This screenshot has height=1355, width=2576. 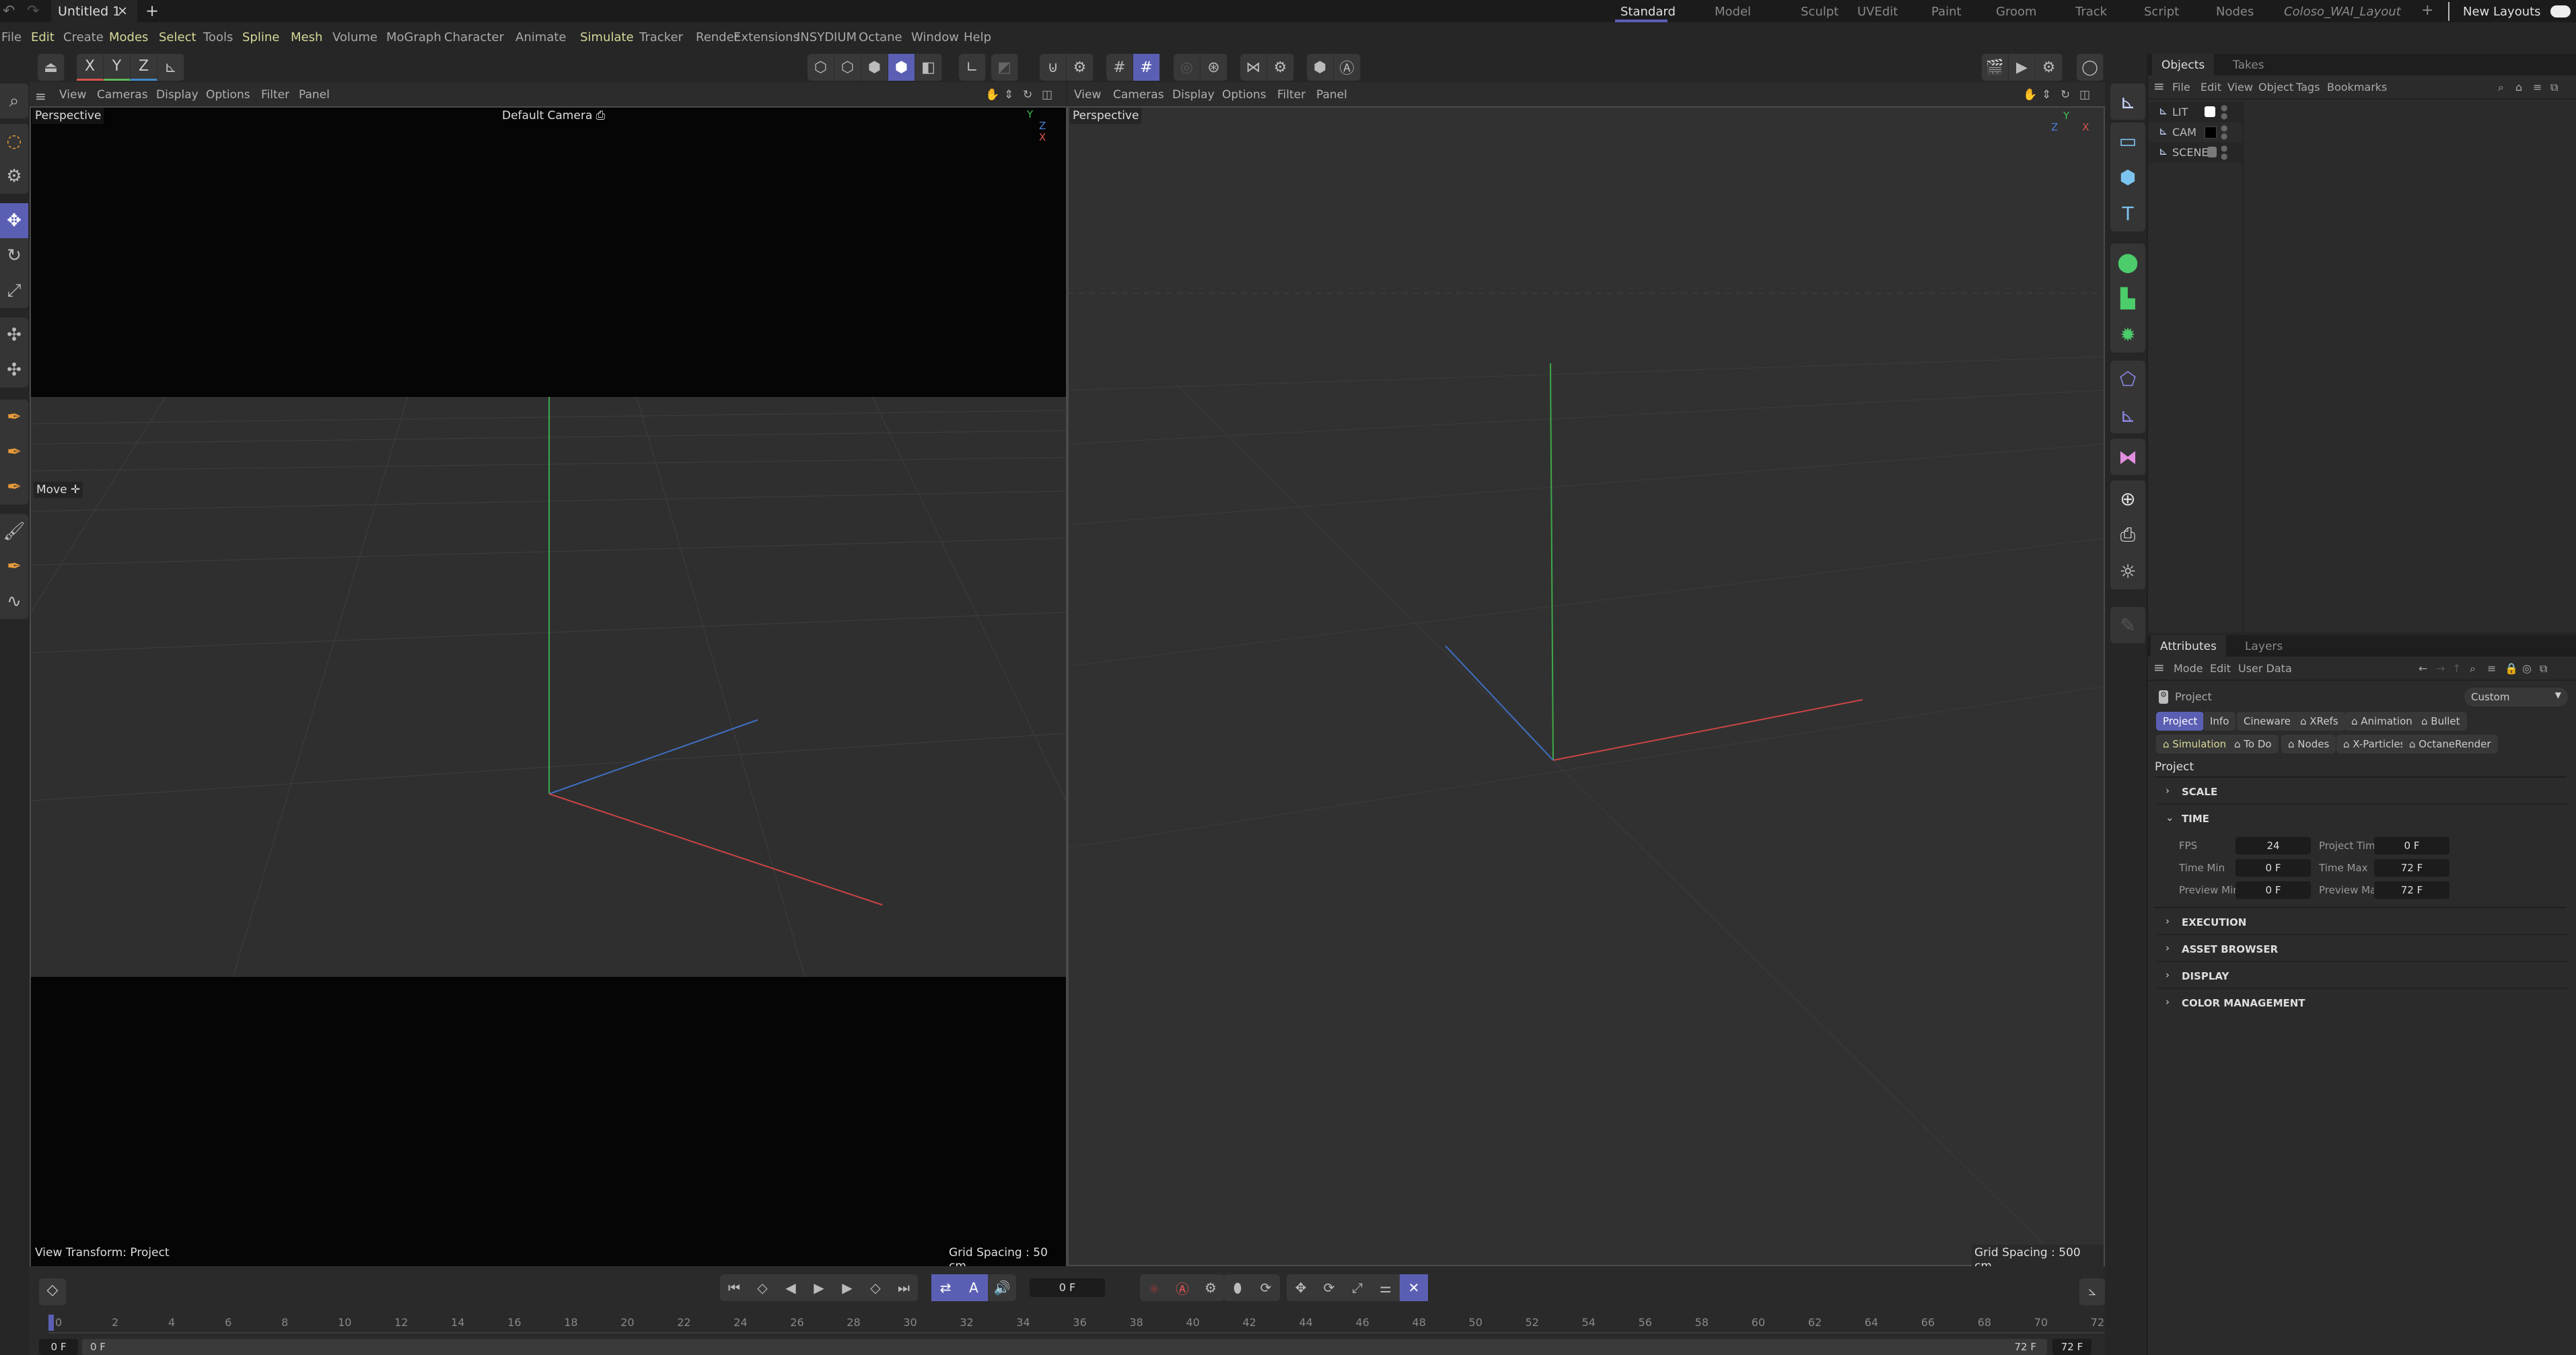 What do you see at coordinates (2253, 745) in the screenshot?
I see `chip-todo: ⌂ To Do` at bounding box center [2253, 745].